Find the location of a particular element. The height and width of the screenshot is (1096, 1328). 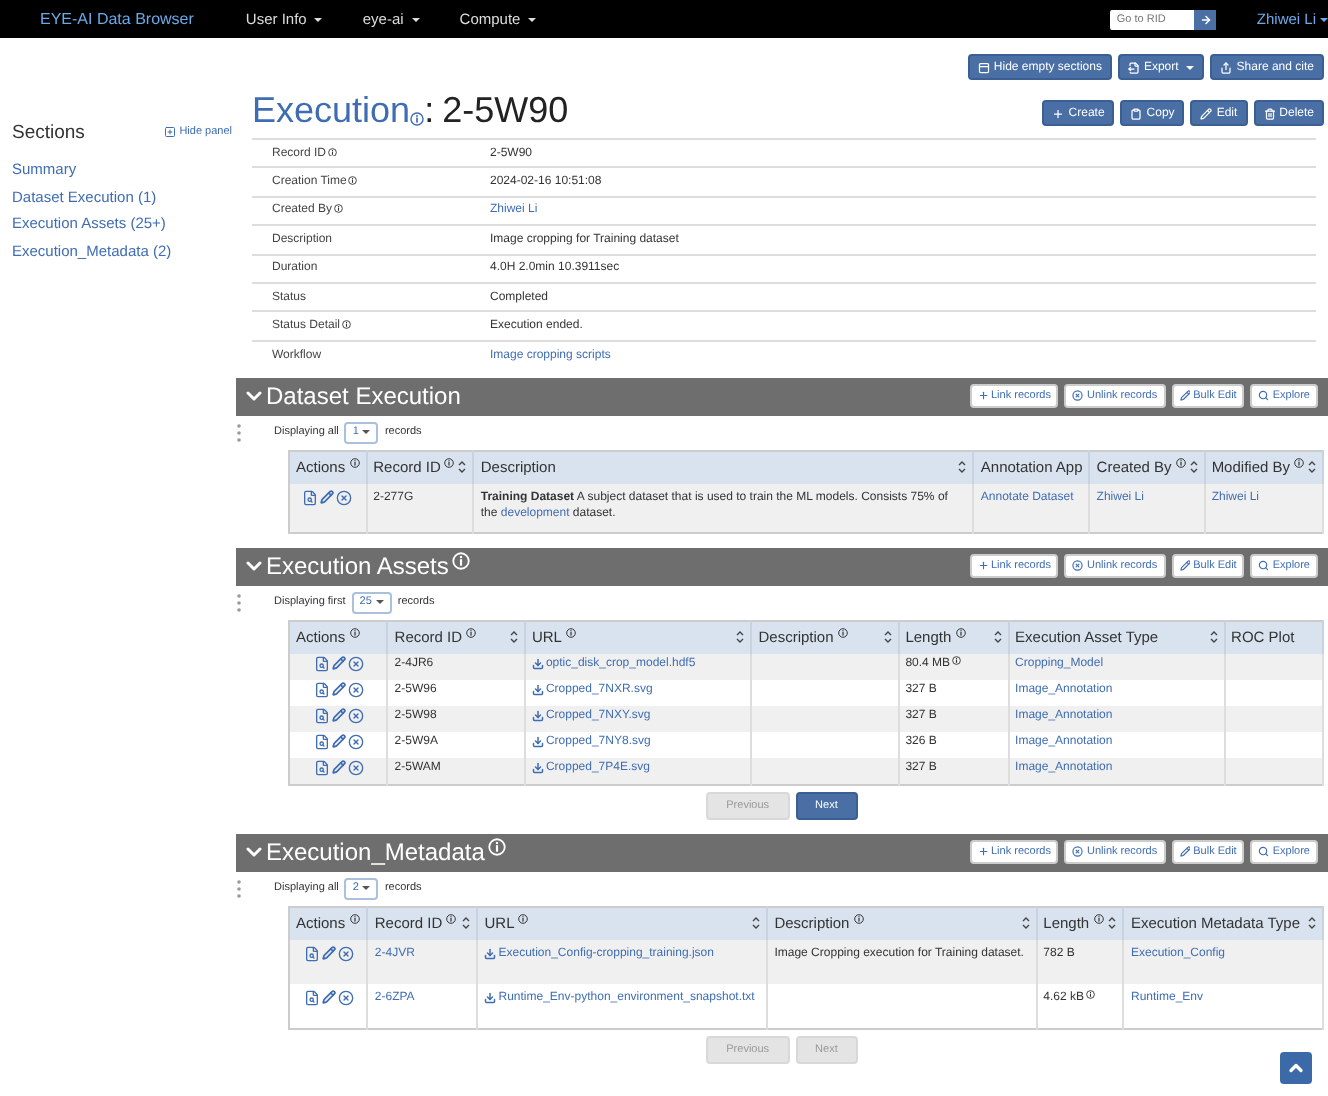

export-icon is located at coordinates (1133, 67).